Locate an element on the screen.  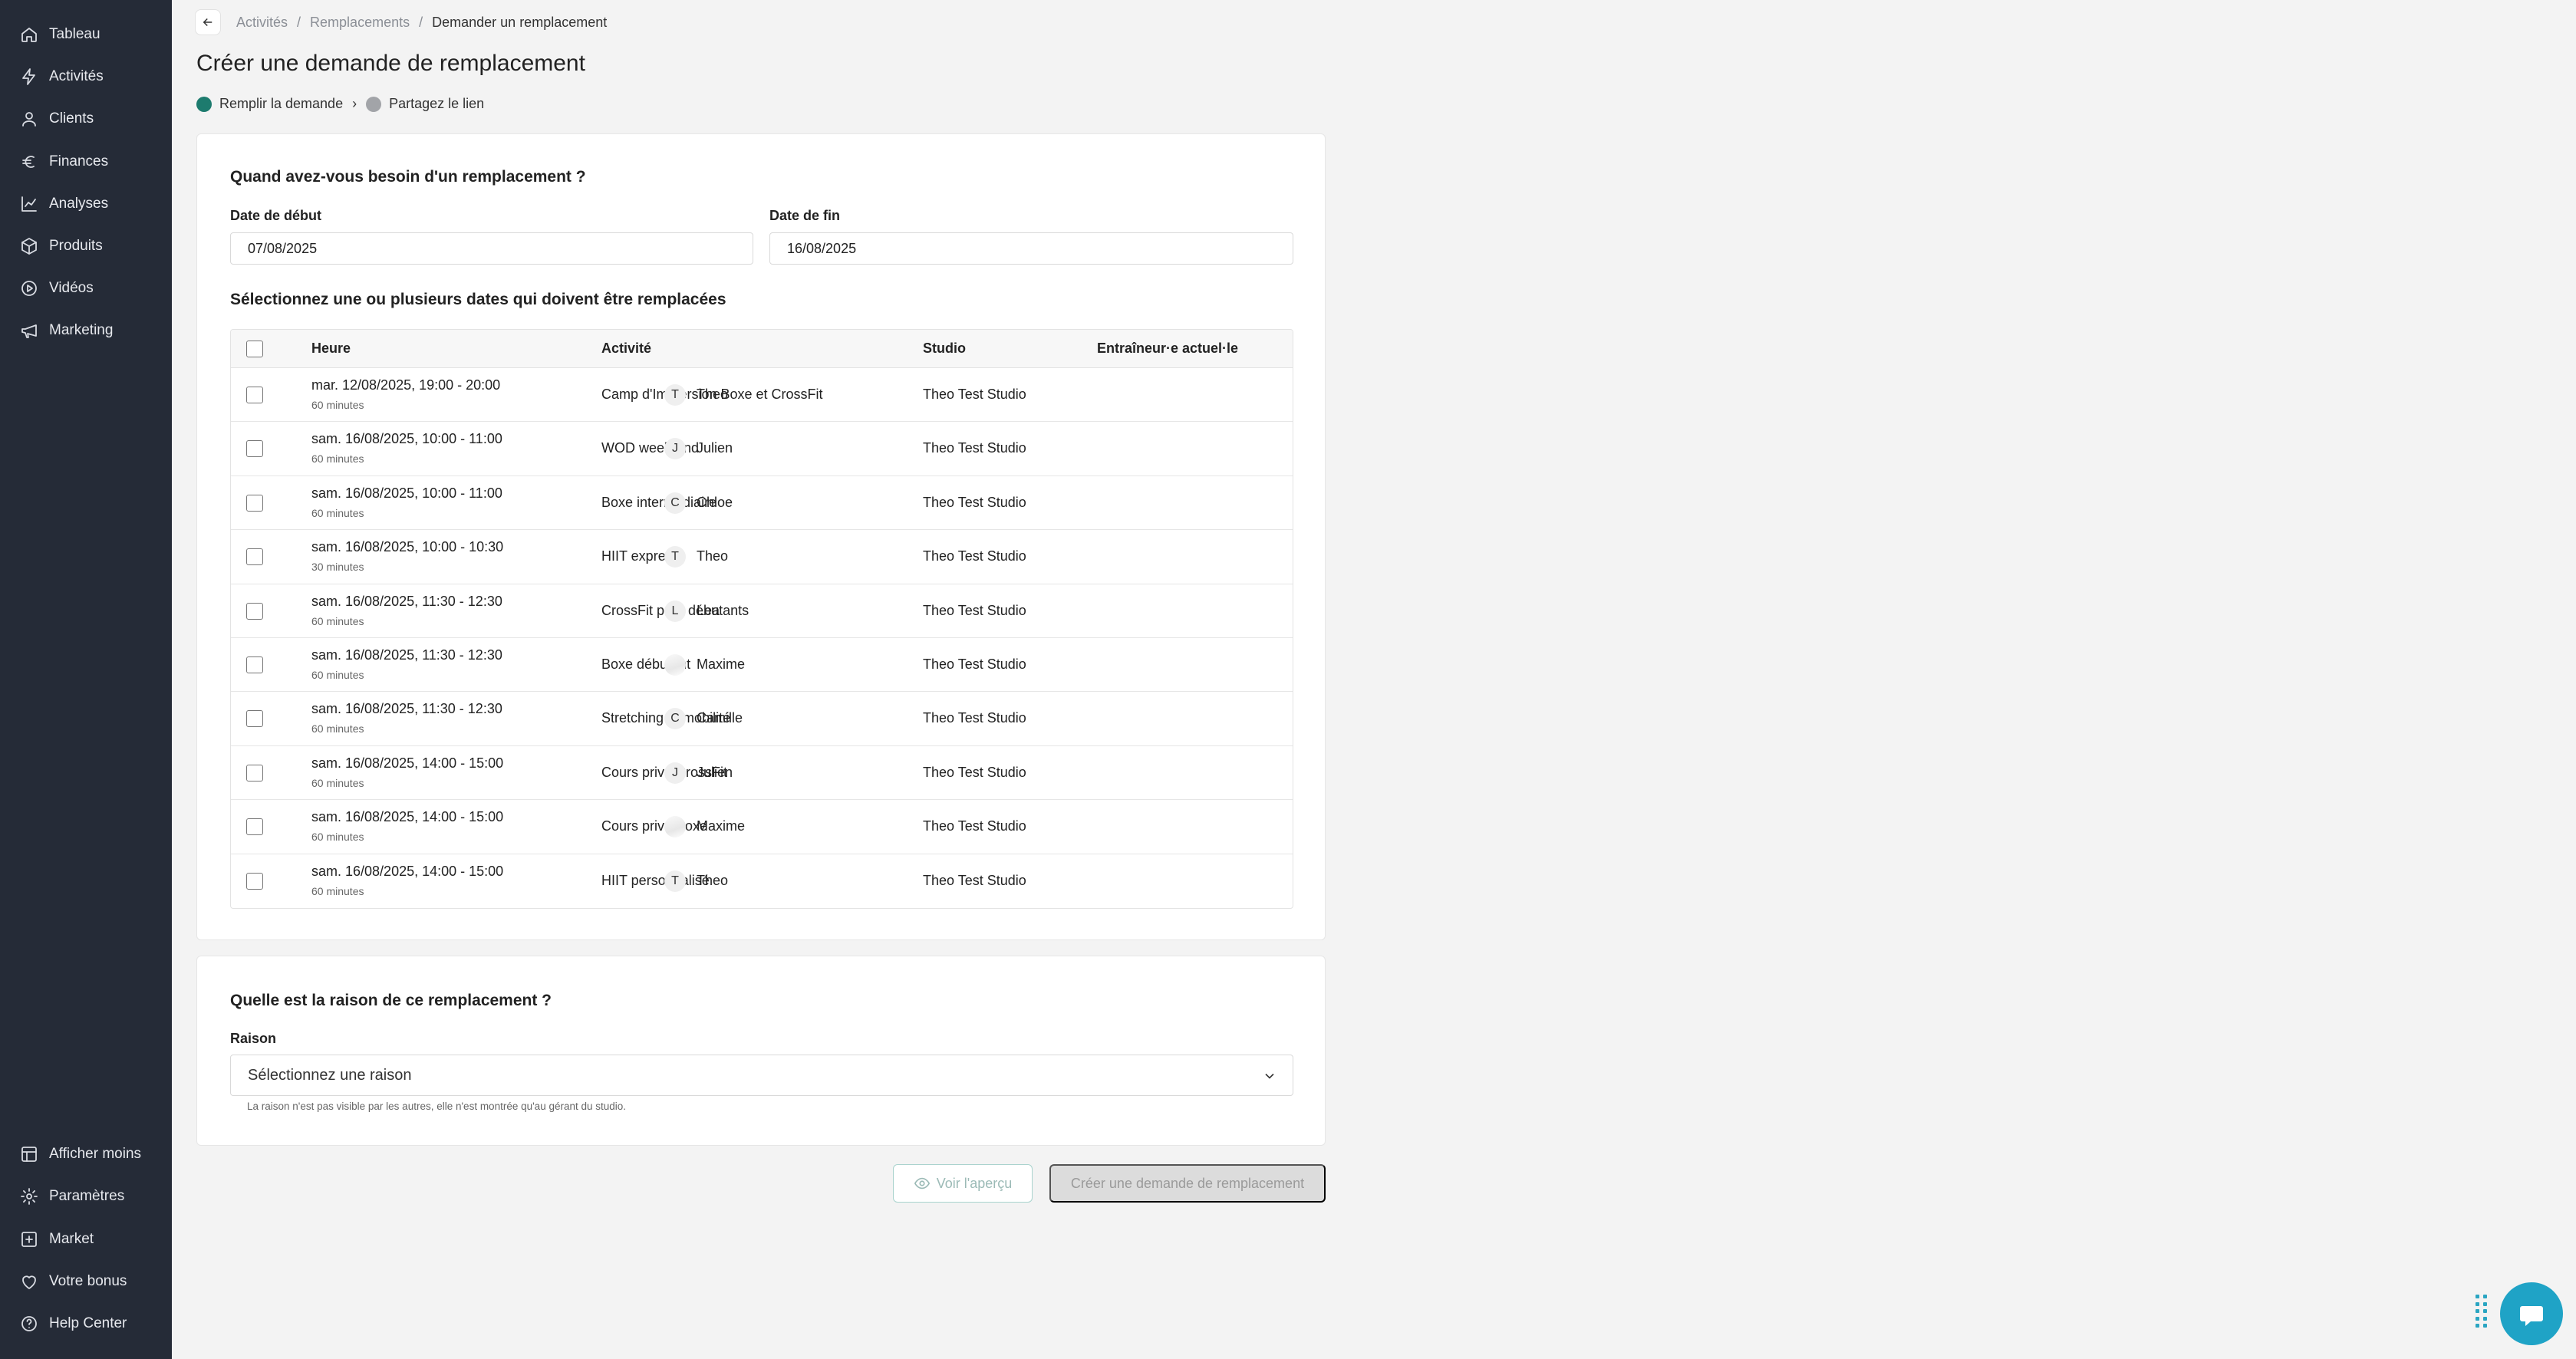
sidebar-item-produits: Produits is located at coordinates (61, 247).